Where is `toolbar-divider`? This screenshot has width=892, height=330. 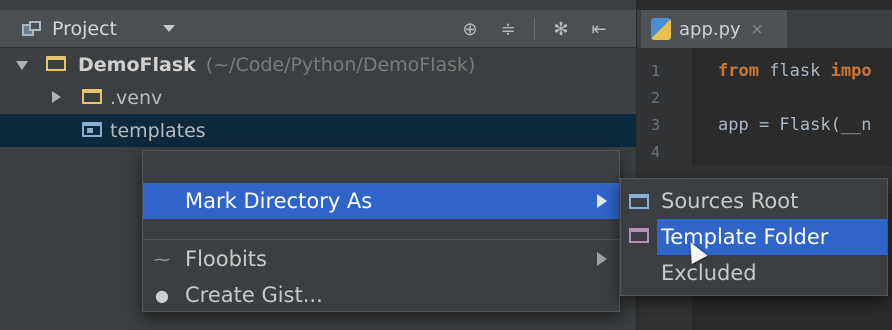
toolbar-divider is located at coordinates (534, 29).